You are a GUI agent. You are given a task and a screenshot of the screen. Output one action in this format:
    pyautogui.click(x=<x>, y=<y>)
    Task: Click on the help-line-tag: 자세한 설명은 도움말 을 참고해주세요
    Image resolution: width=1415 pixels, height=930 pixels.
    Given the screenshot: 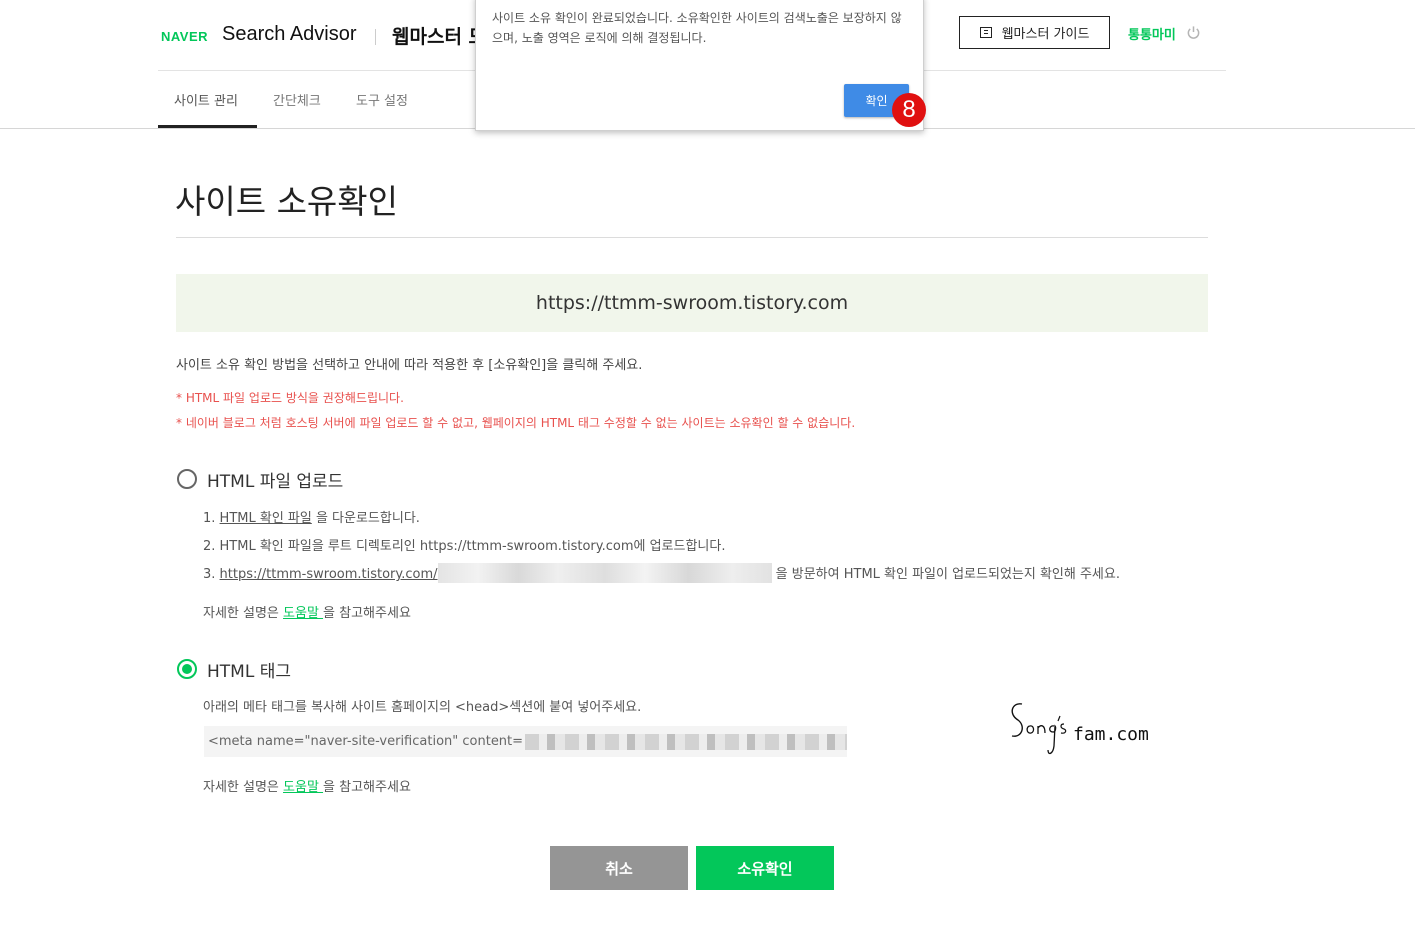 What is the action you would take?
    pyautogui.click(x=307, y=785)
    